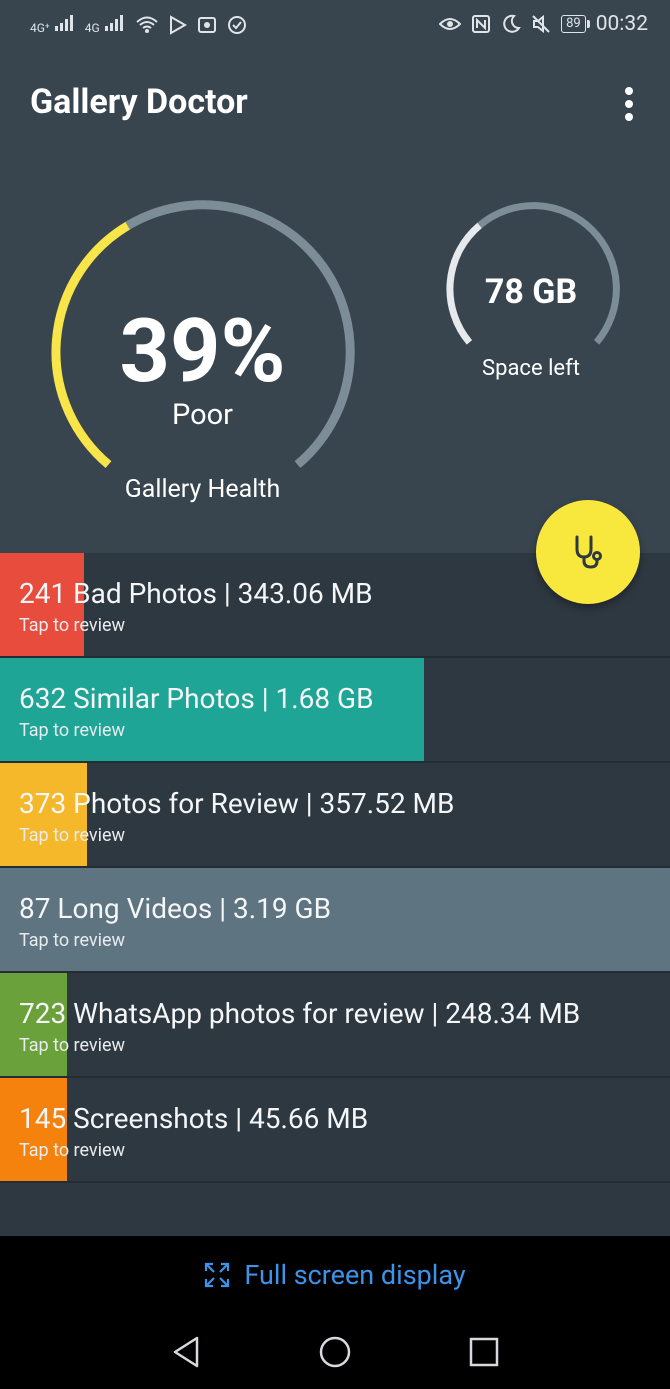 This screenshot has height=1389, width=670. What do you see at coordinates (139, 102) in the screenshot?
I see `app-title: Gallery Doctor` at bounding box center [139, 102].